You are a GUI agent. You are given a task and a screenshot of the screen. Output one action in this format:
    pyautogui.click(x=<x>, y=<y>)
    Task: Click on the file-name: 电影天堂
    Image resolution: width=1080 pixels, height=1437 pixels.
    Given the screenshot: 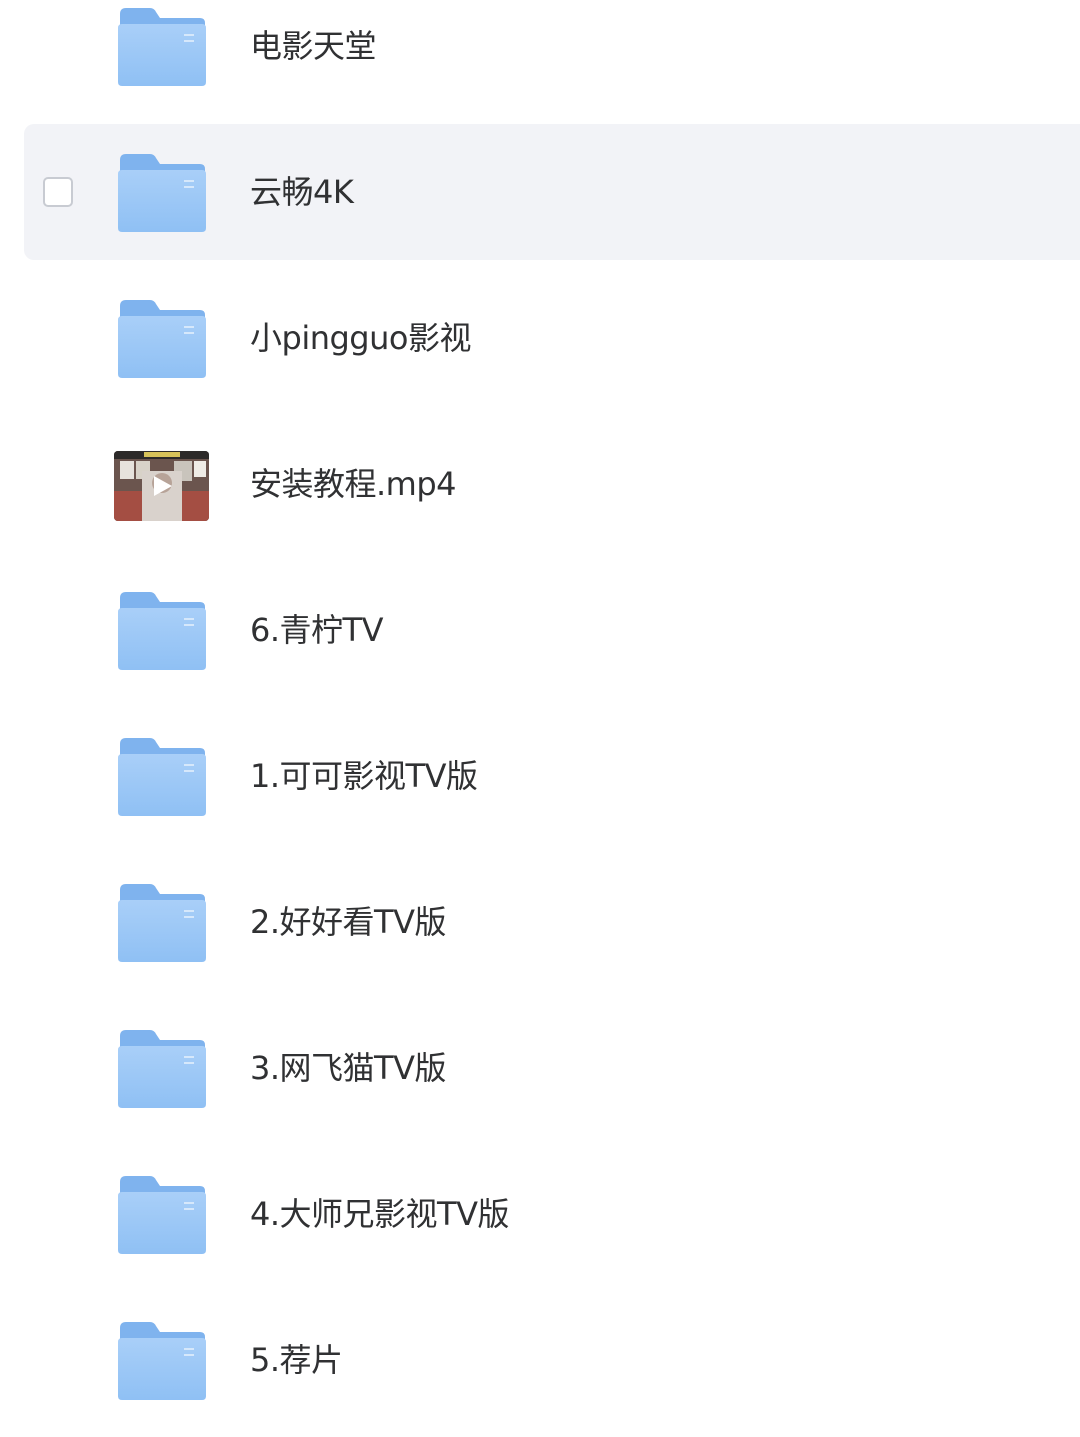 What is the action you would take?
    pyautogui.click(x=313, y=46)
    